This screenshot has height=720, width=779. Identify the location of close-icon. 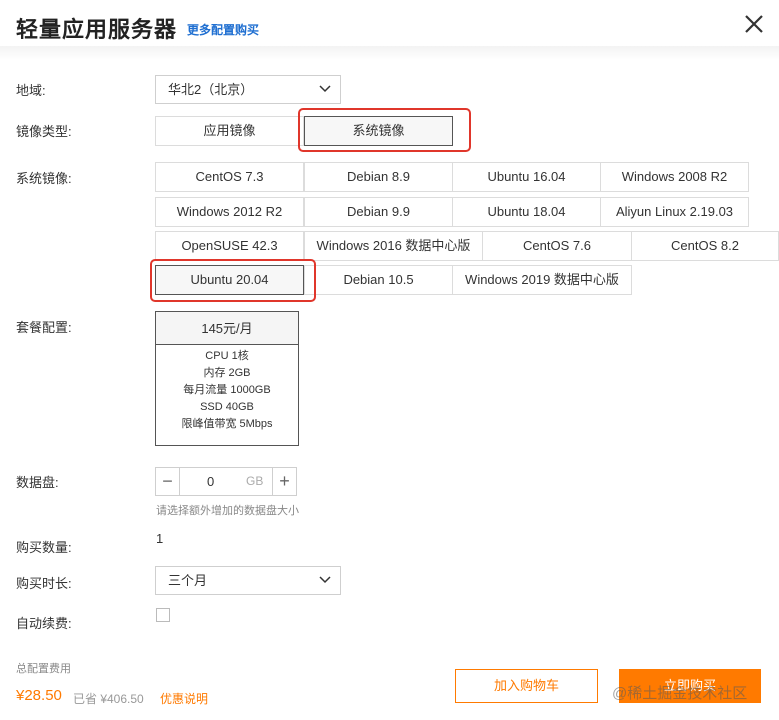
(754, 24).